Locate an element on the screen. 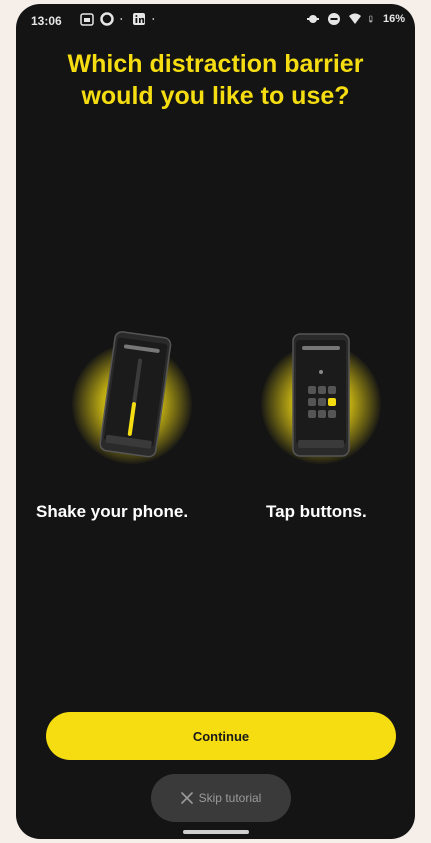  close-icon is located at coordinates (186, 798).